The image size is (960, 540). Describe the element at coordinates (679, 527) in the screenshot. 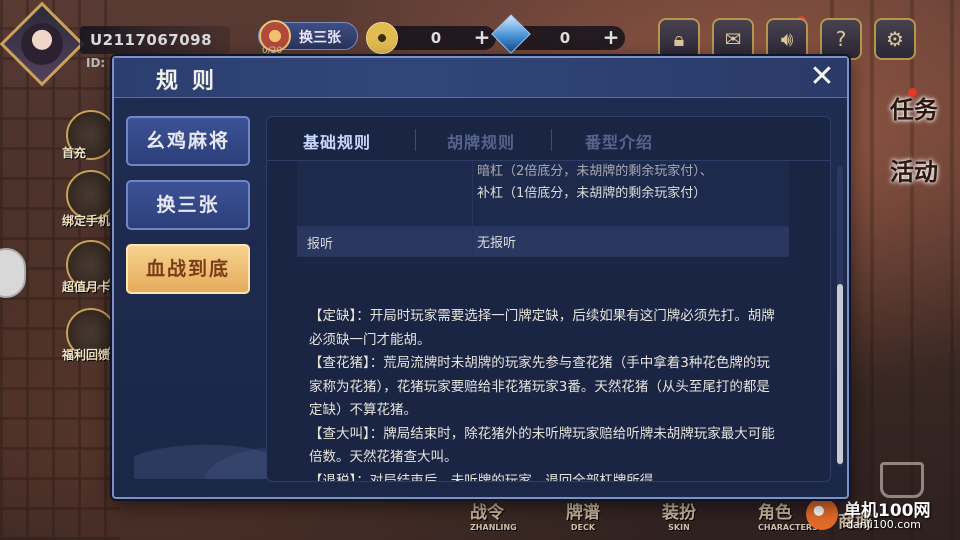

I see `nav-skin-sub: SKIN` at that location.